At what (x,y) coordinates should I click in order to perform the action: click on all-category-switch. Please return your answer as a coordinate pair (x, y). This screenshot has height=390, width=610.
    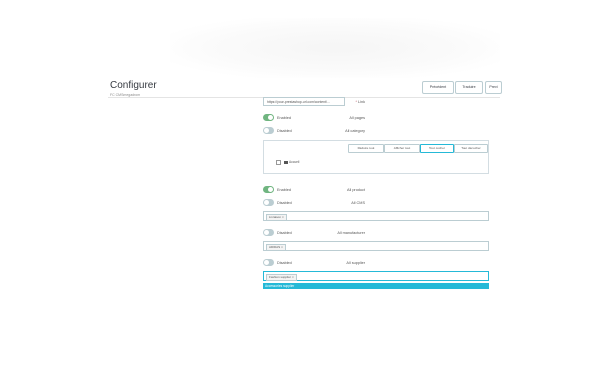
    Looking at the image, I should click on (268, 130).